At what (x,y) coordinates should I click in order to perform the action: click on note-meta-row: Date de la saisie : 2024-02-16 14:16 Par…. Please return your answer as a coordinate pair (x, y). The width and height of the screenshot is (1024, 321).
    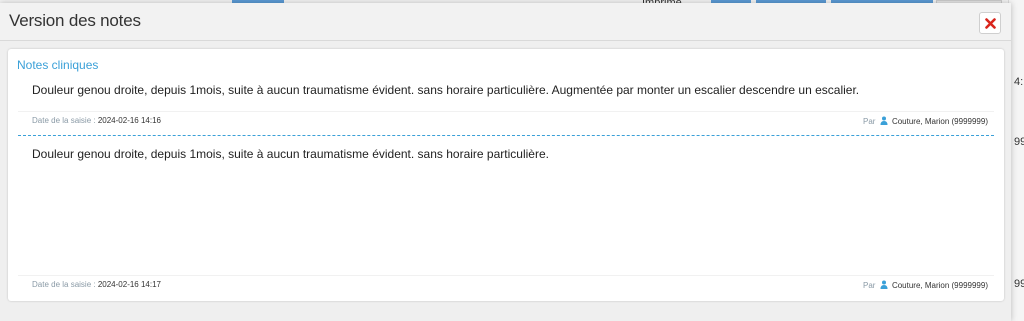
    Looking at the image, I should click on (506, 119).